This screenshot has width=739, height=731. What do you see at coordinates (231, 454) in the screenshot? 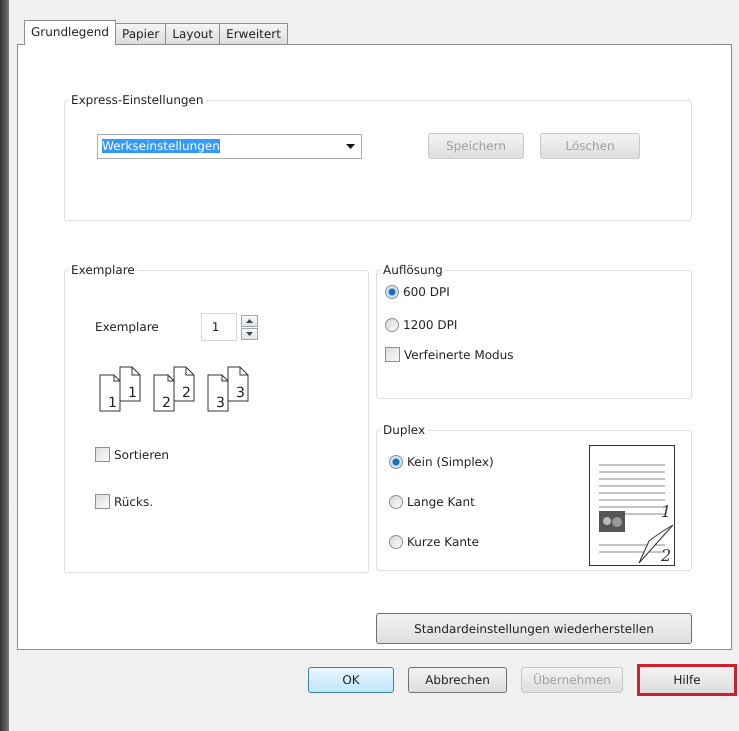
I see `checkbox-option: Sortieren` at bounding box center [231, 454].